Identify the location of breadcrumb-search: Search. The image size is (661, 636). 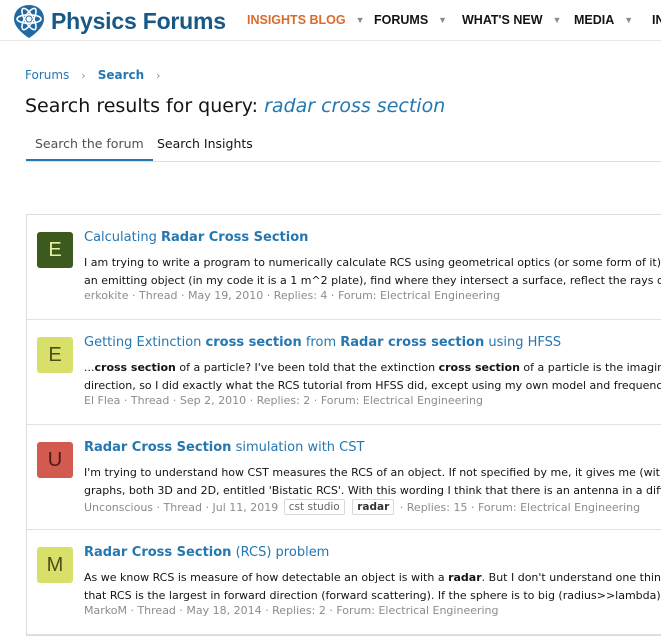
(121, 75).